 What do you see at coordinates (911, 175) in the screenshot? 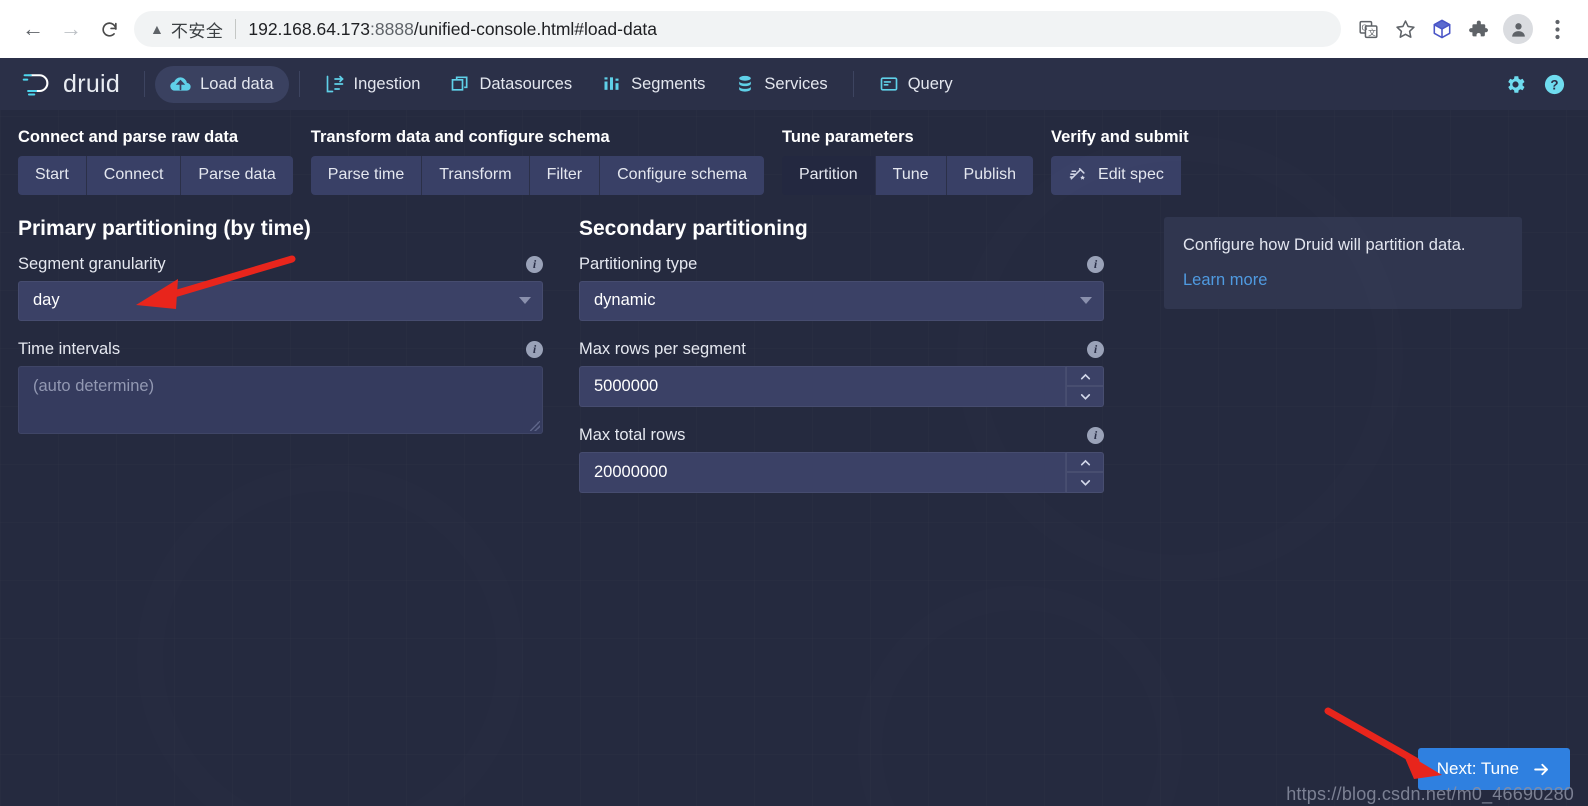
I see `step-button-tune: Tune` at bounding box center [911, 175].